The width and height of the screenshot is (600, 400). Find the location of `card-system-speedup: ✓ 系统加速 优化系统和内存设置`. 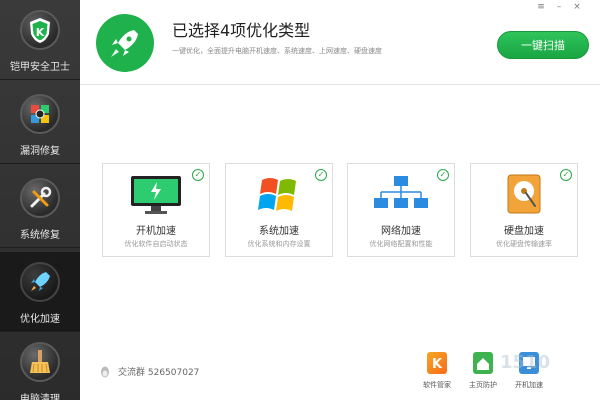

card-system-speedup: ✓ 系统加速 优化系统和内存设置 is located at coordinates (279, 210).